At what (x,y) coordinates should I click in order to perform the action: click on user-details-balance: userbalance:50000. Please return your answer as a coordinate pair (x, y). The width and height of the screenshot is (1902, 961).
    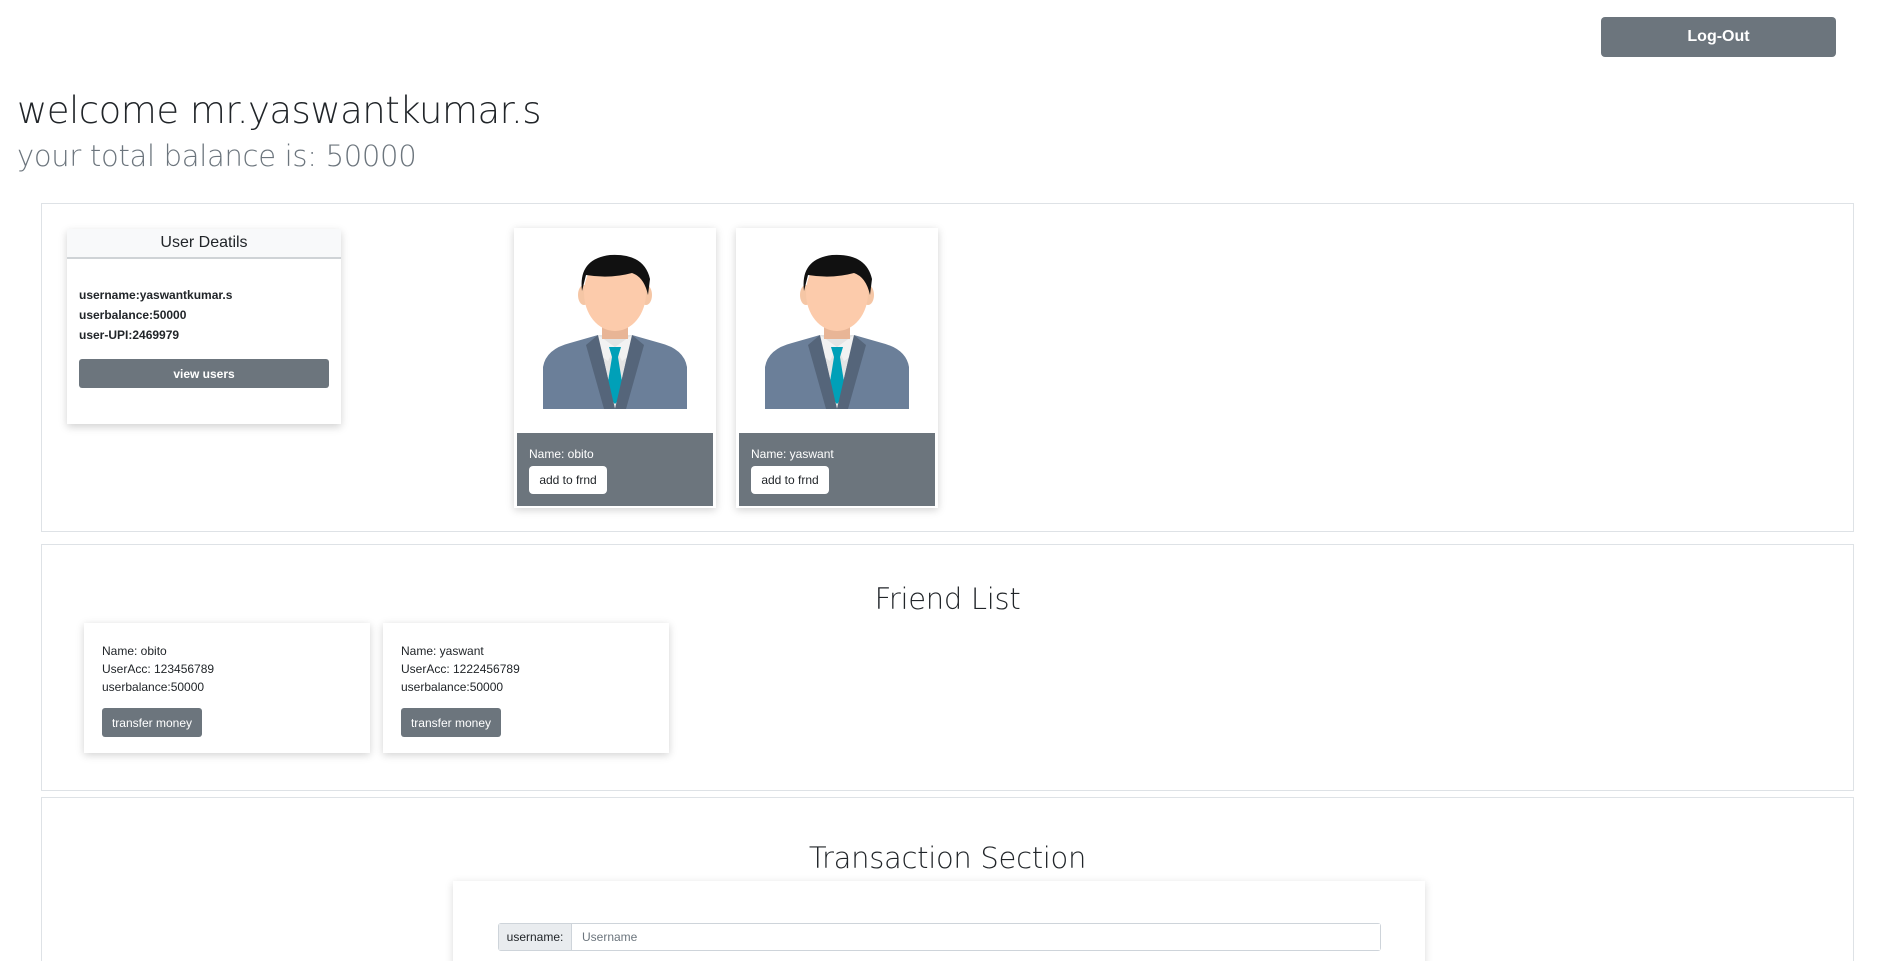
    Looking at the image, I should click on (133, 315).